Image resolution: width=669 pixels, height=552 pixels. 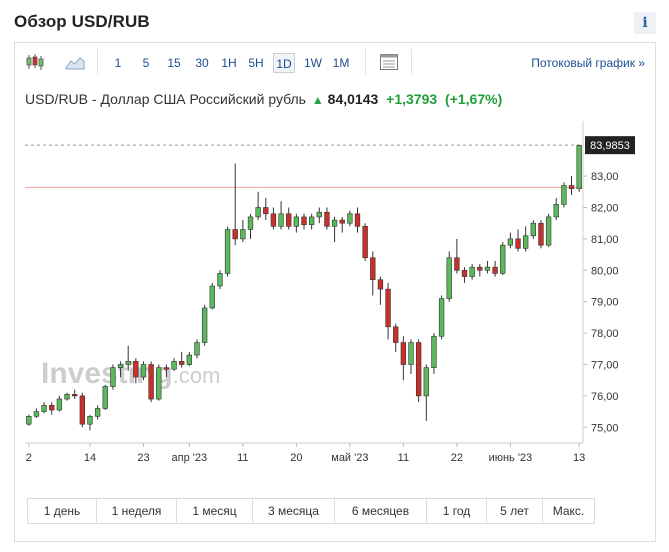 I want to click on range-1m: 1 месяц, so click(x=214, y=511).